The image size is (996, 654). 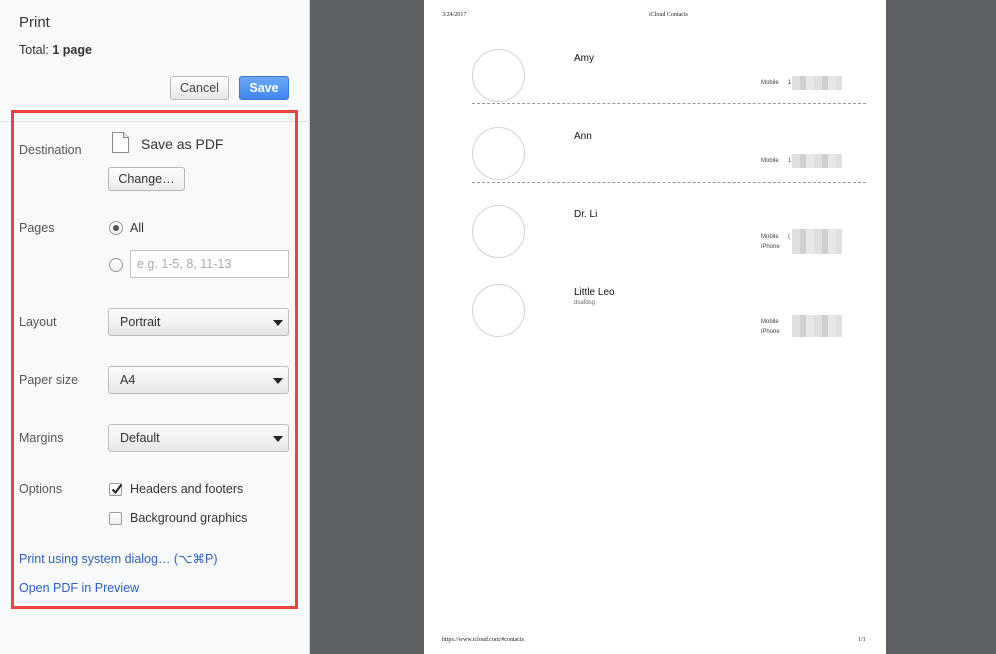 What do you see at coordinates (585, 303) in the screenshot?
I see `contact-subtitle: dsafdsg` at bounding box center [585, 303].